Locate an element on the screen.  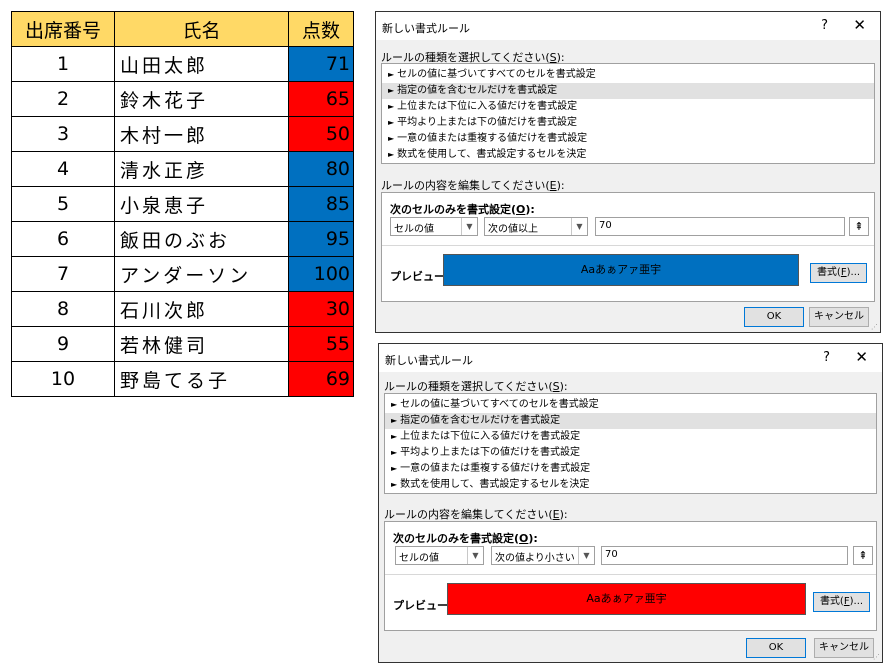
rule-type-label-text: セルの値に基づいてすべてのセルを書式設定 is located at coordinates (496, 74).